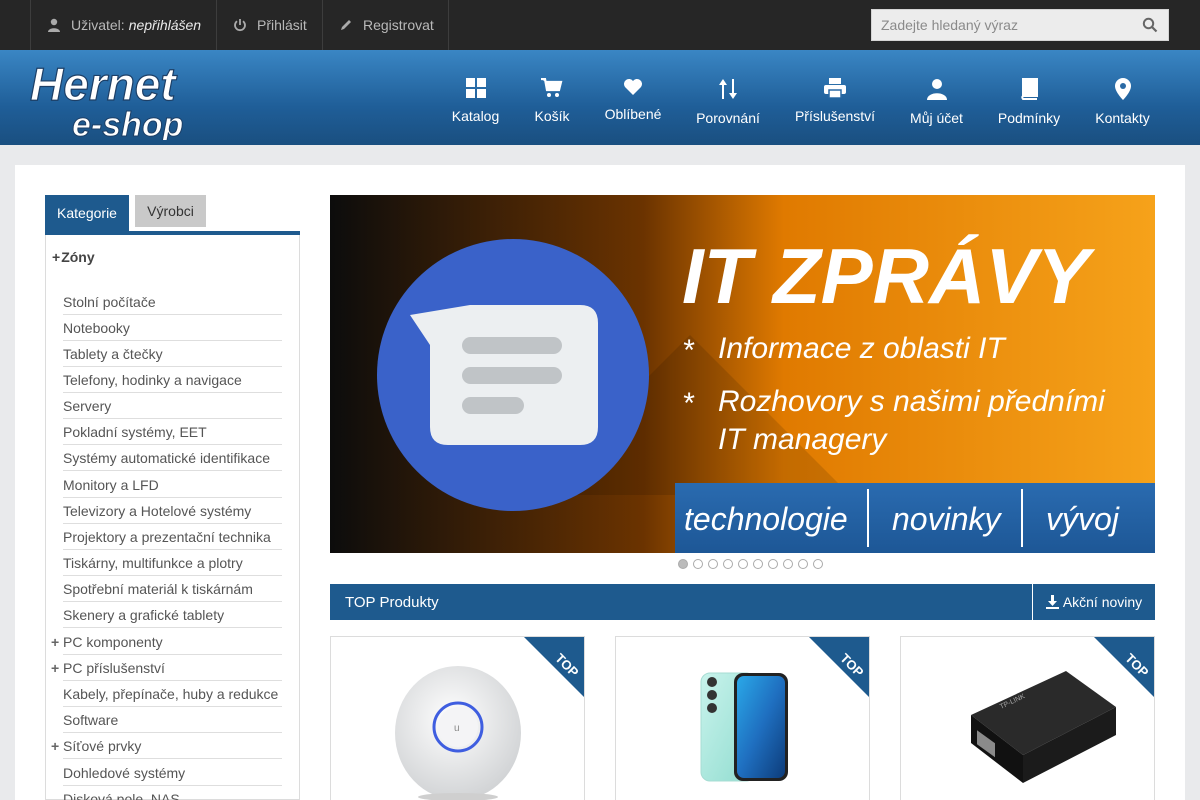  I want to click on category-item-expandable: Síťové prvky, so click(166, 746).